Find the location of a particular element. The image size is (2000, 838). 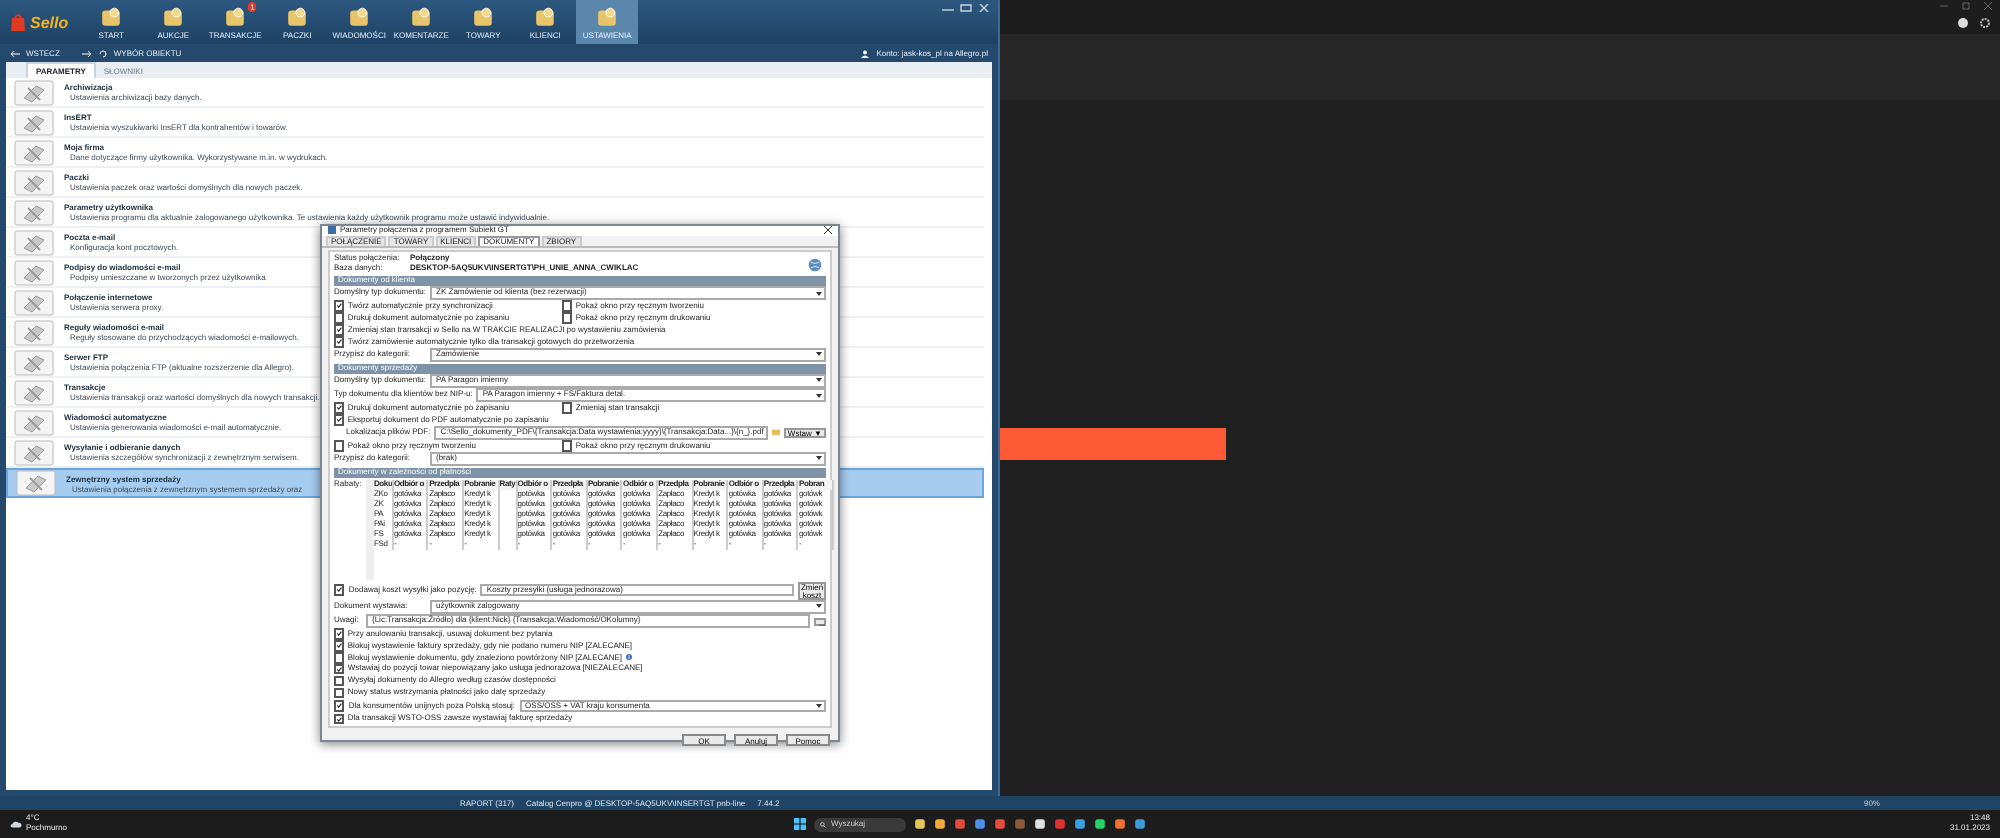

more-button is located at coordinates (820, 621).